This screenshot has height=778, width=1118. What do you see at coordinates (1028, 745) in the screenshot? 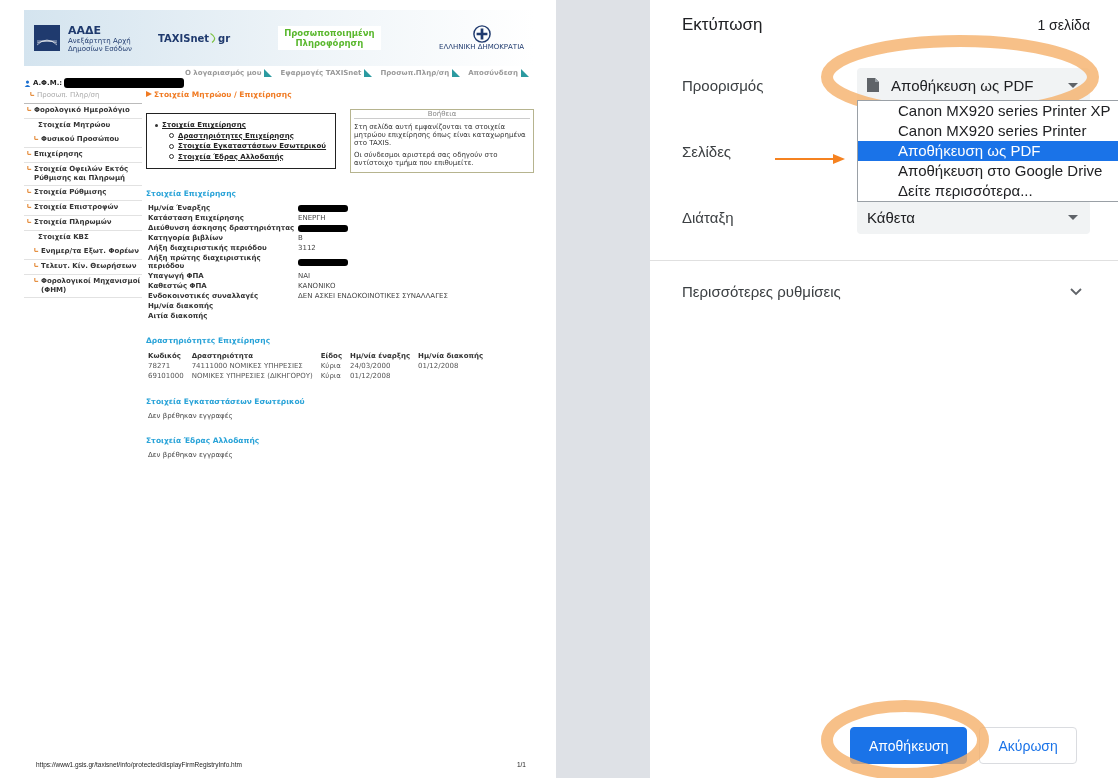
I see `cancel-button: Ακύρωση` at bounding box center [1028, 745].